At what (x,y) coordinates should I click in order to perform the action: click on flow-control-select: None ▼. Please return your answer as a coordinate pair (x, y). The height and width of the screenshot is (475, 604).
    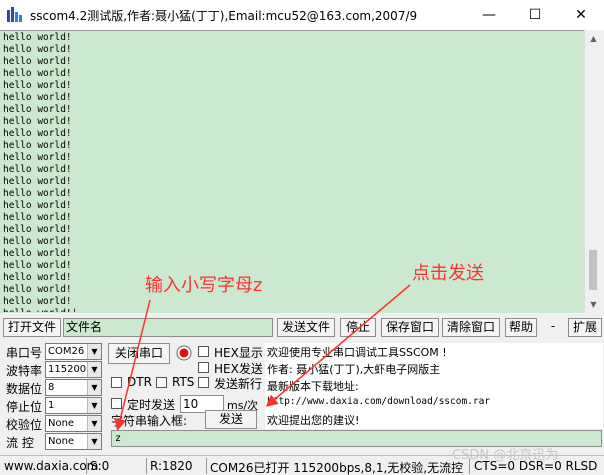
    Looking at the image, I should click on (73, 441).